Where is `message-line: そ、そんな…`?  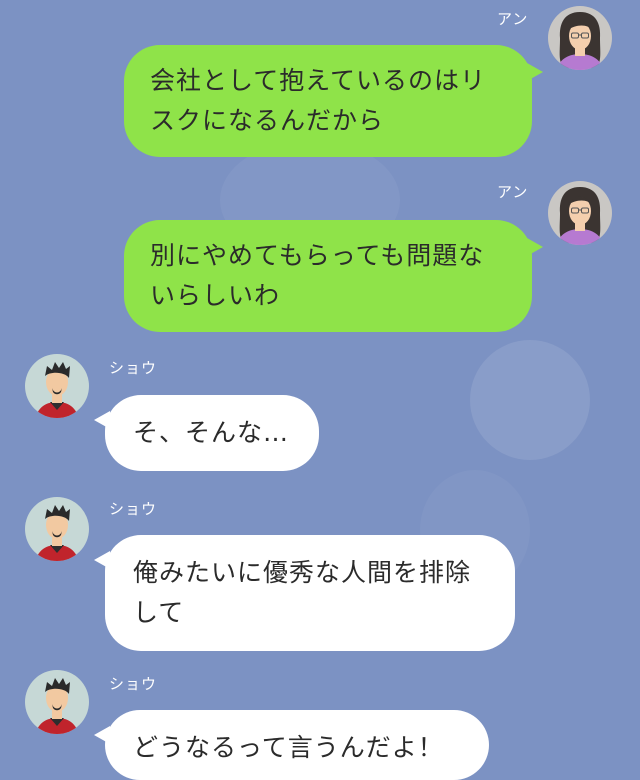
message-line: そ、そんな… is located at coordinates (211, 432).